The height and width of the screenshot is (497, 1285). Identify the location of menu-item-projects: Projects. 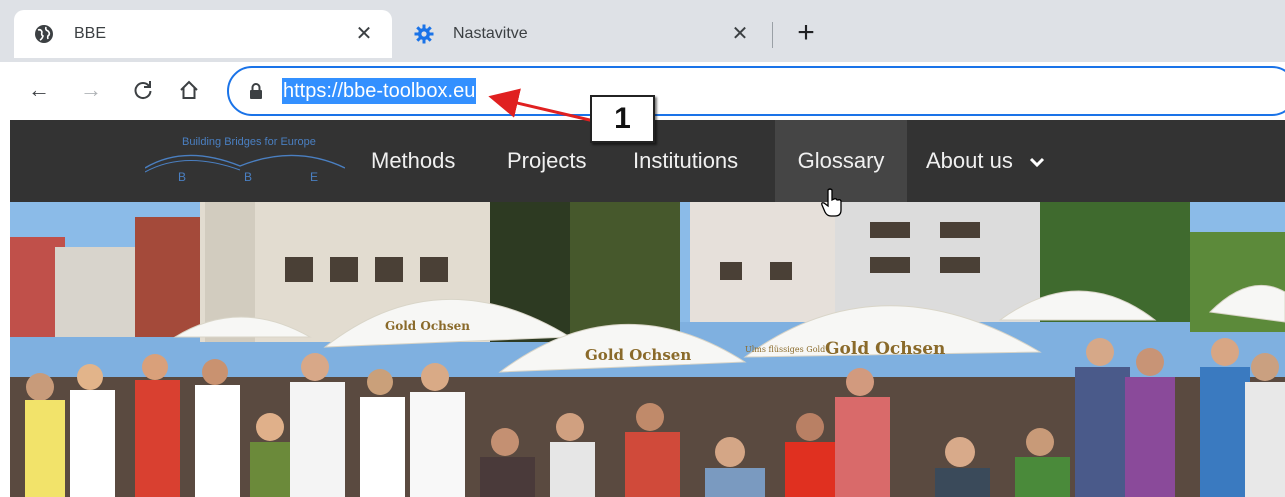
(546, 161).